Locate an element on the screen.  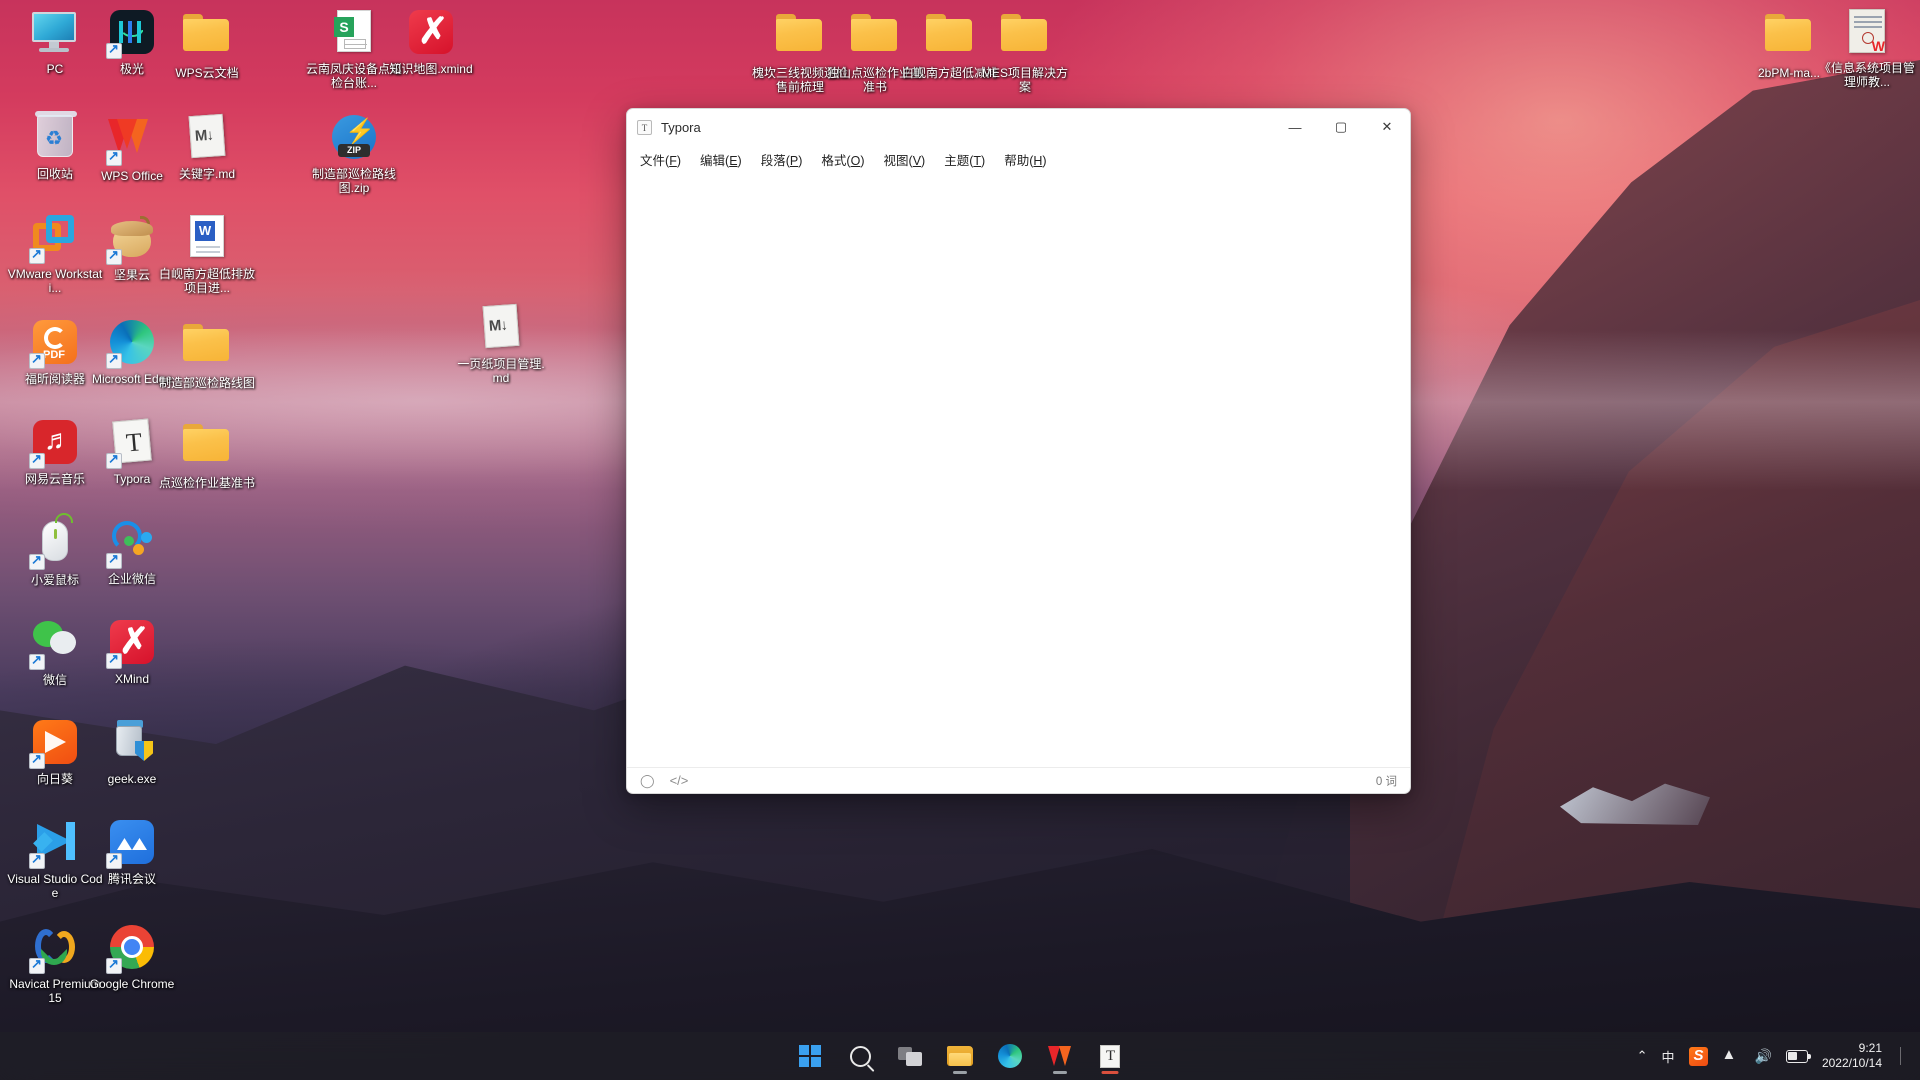
desktop-icon: Google Chrome is located at coordinates (132, 957).